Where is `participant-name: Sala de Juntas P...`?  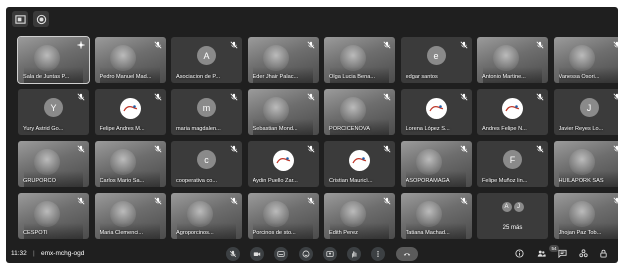
participant-name: Sala de Juntas P... is located at coordinates (46, 77).